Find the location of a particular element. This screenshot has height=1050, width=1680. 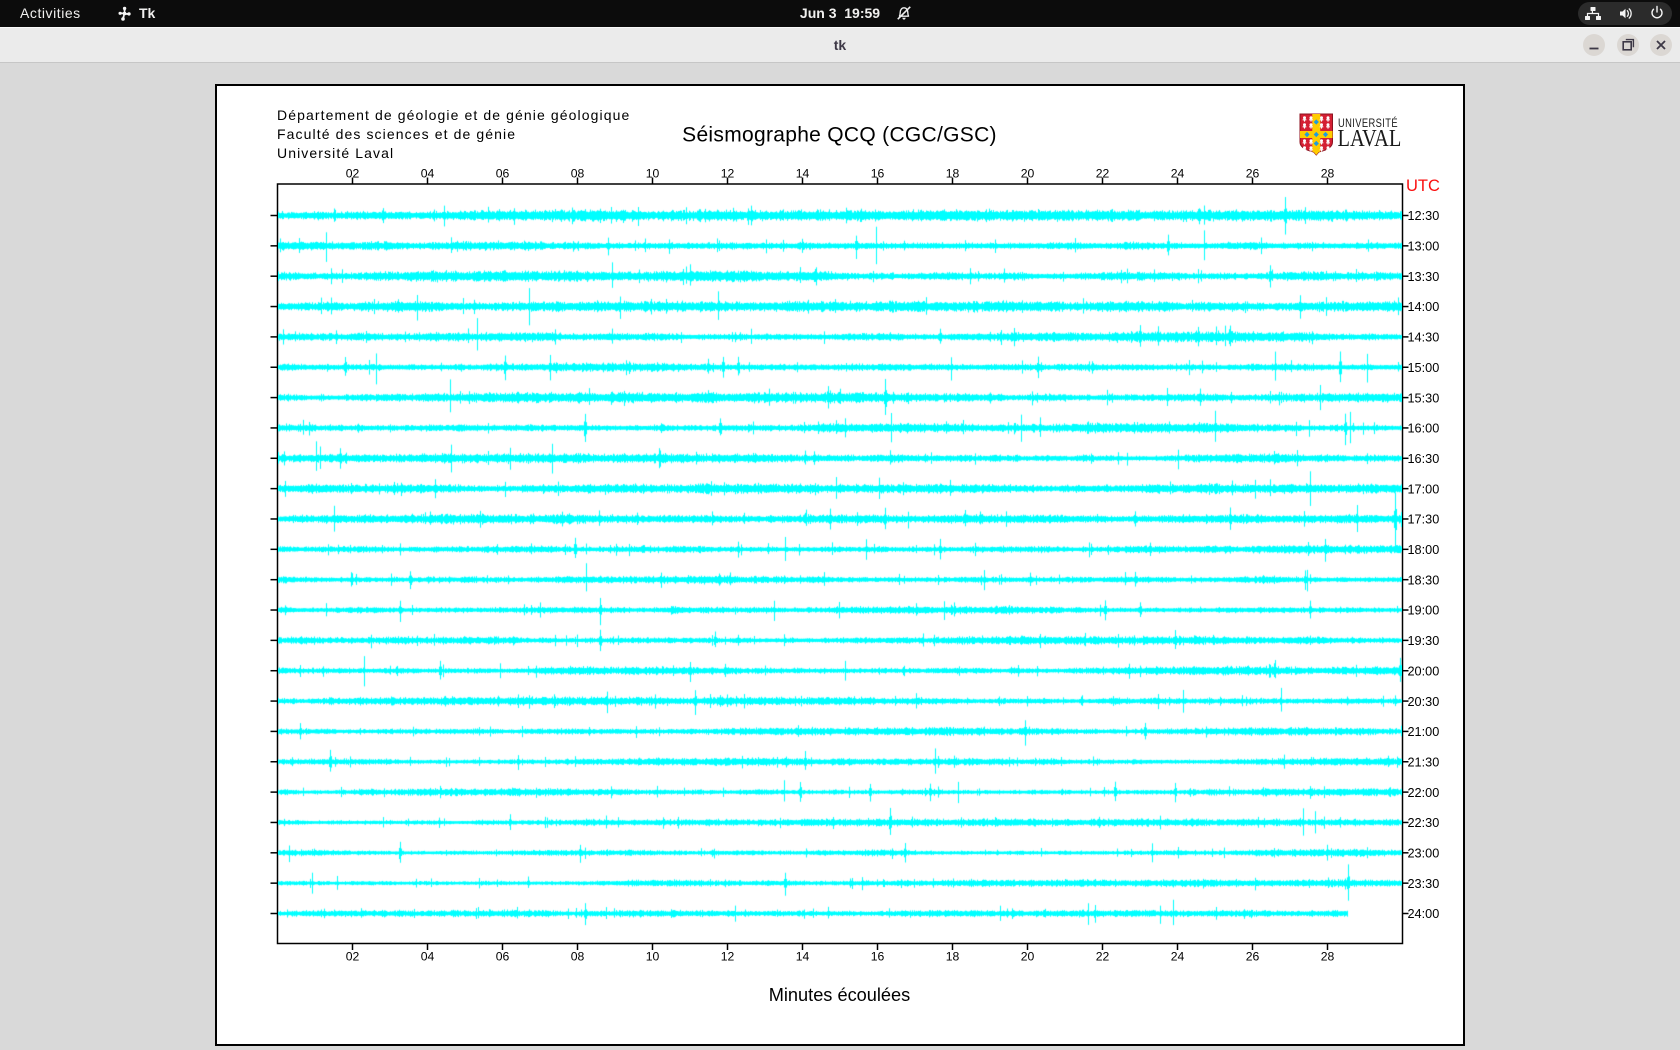

svg-text: 18:00 is located at coordinates (1424, 550).